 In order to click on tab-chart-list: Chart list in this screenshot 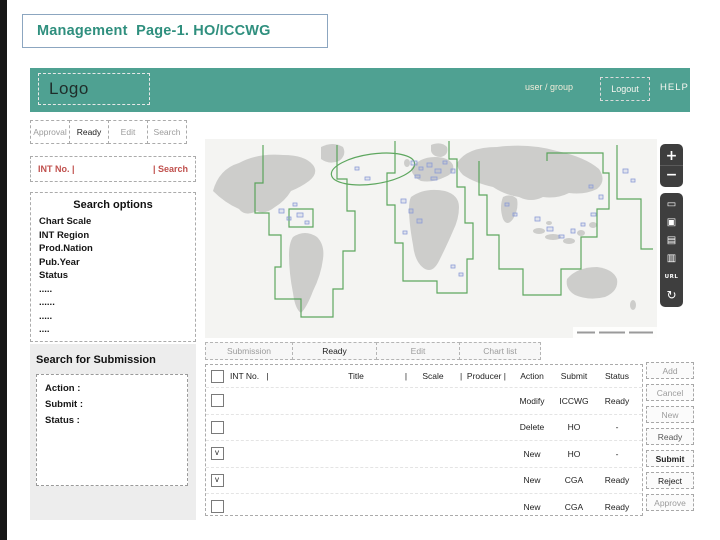, I will do `click(500, 351)`.